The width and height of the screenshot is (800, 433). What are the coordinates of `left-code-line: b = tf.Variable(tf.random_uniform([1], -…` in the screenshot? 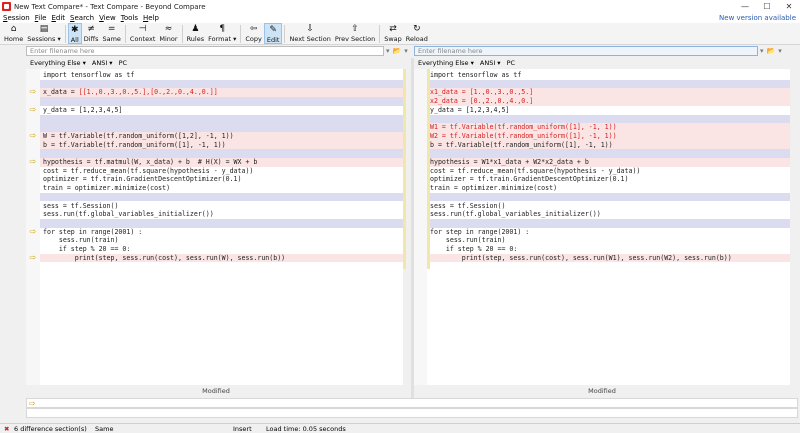 It's located at (134, 145).